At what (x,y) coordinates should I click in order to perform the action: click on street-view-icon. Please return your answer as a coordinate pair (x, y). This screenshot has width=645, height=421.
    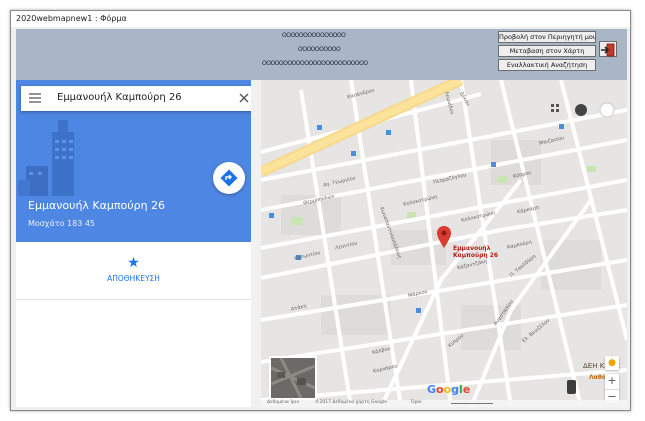
    Looking at the image, I should click on (571, 387).